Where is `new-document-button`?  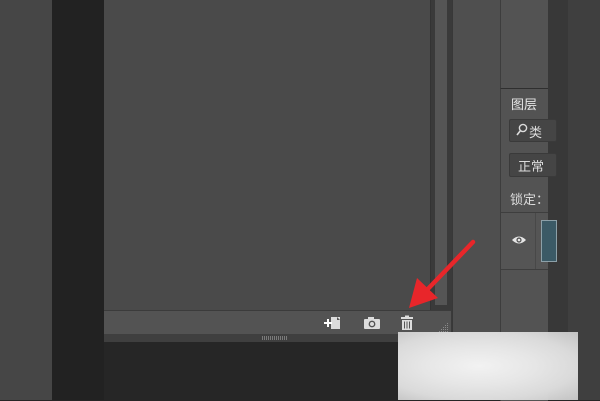
new-document-button is located at coordinates (332, 323).